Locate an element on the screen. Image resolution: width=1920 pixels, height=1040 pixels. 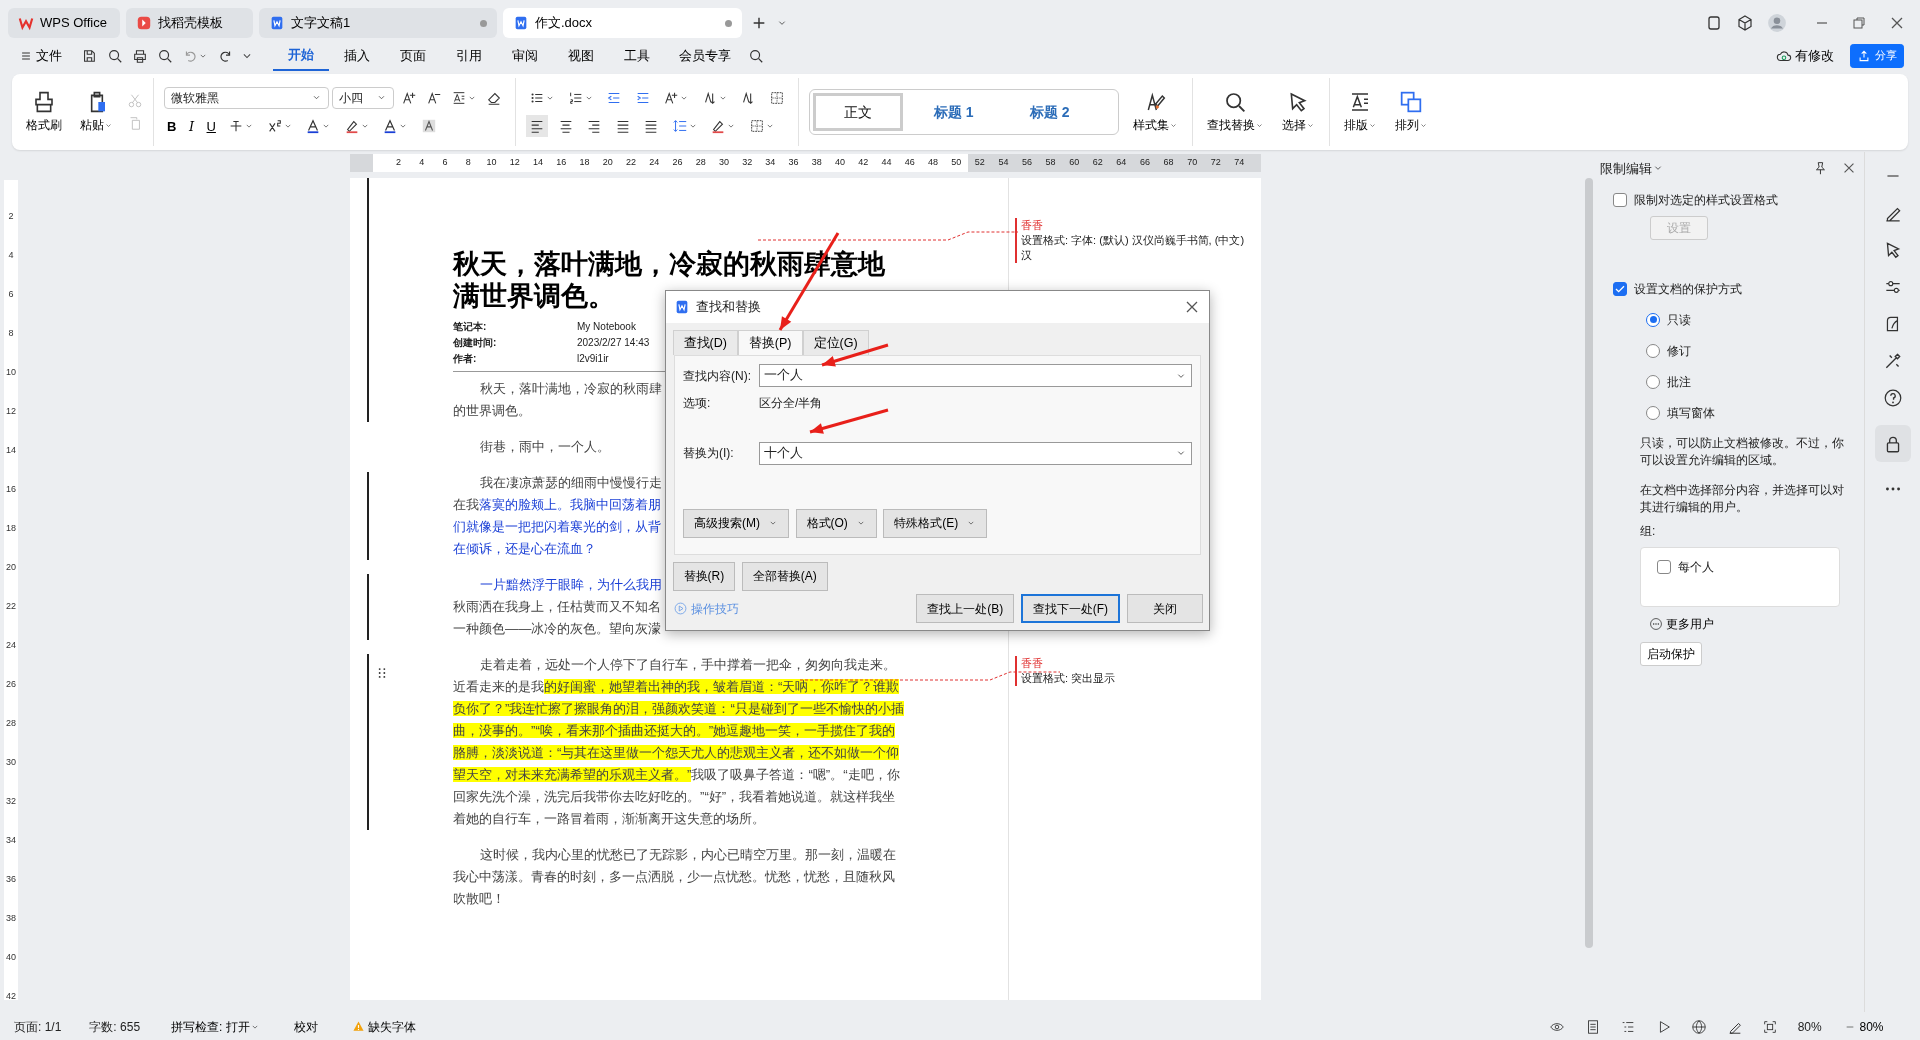
font-size-field: 小四 is located at coordinates (363, 97).